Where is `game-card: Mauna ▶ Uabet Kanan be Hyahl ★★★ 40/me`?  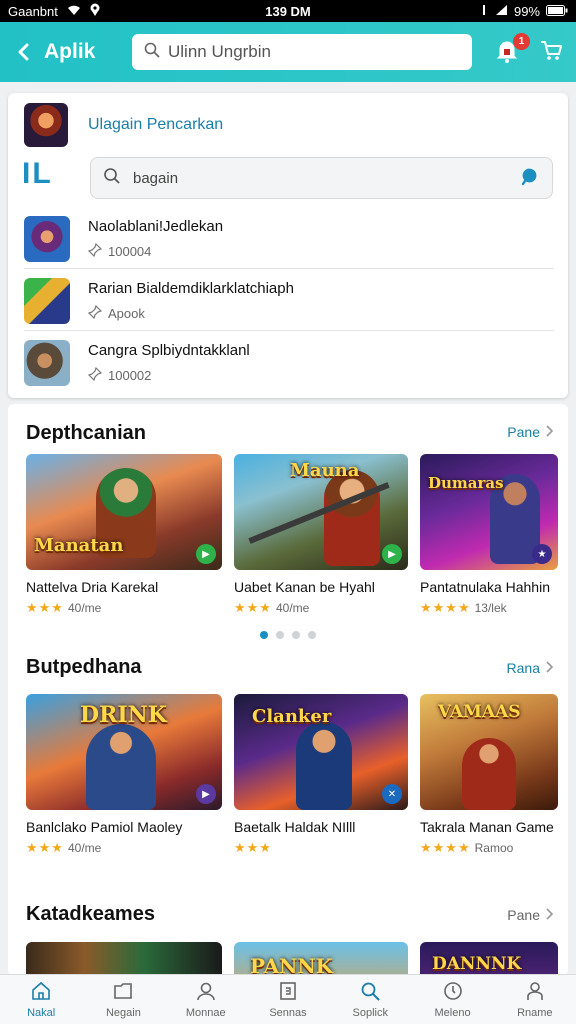
game-card: Mauna ▶ Uabet Kanan be Hyahl ★★★ 40/me is located at coordinates (321, 535).